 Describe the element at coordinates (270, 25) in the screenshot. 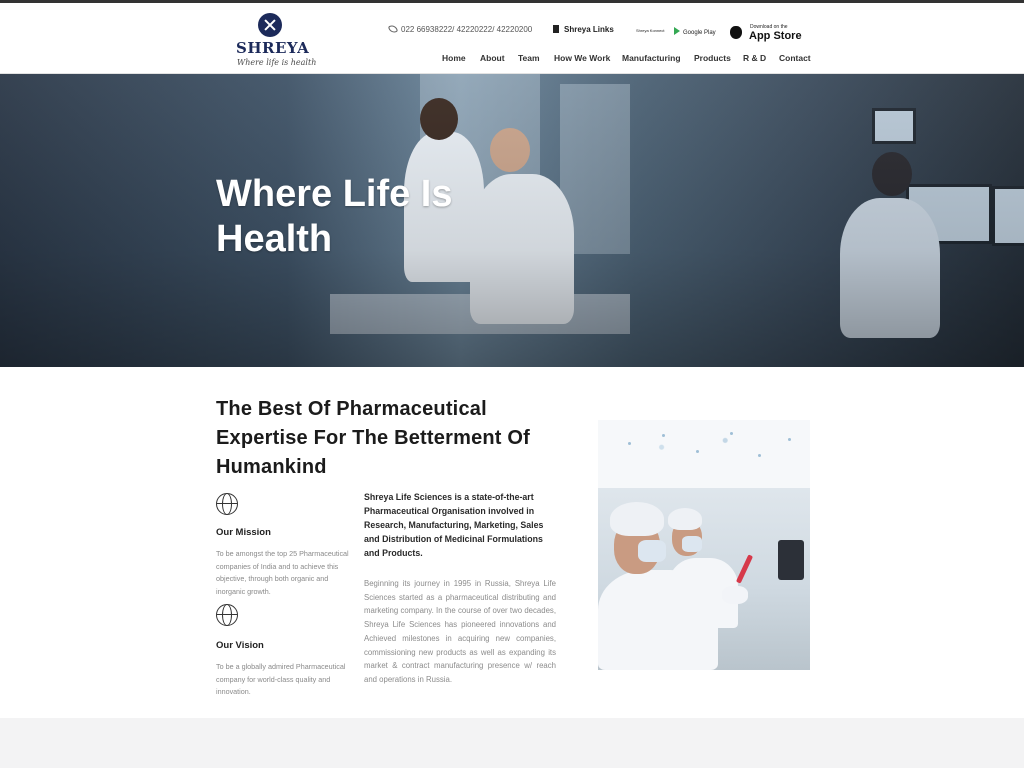

I see `shreya-logo-icon` at that location.